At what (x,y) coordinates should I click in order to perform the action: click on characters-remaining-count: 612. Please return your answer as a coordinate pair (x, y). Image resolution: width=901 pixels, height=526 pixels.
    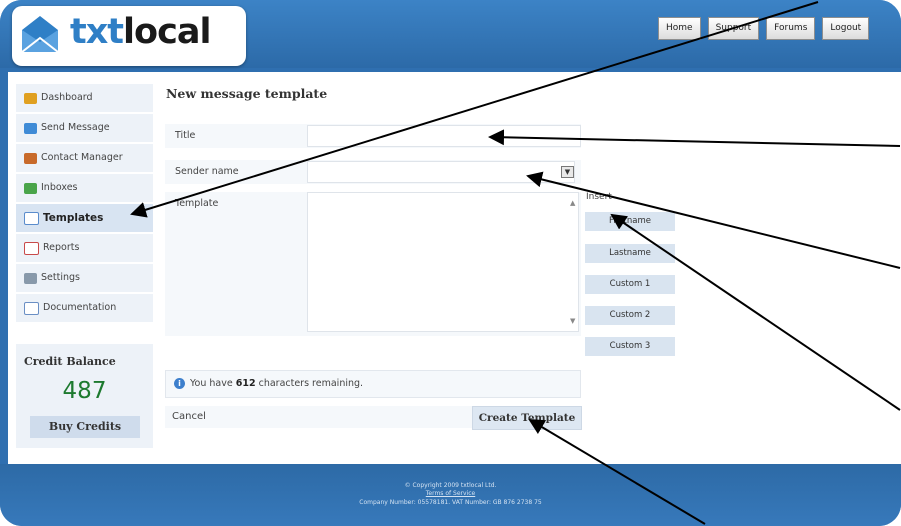
    Looking at the image, I should click on (245, 383).